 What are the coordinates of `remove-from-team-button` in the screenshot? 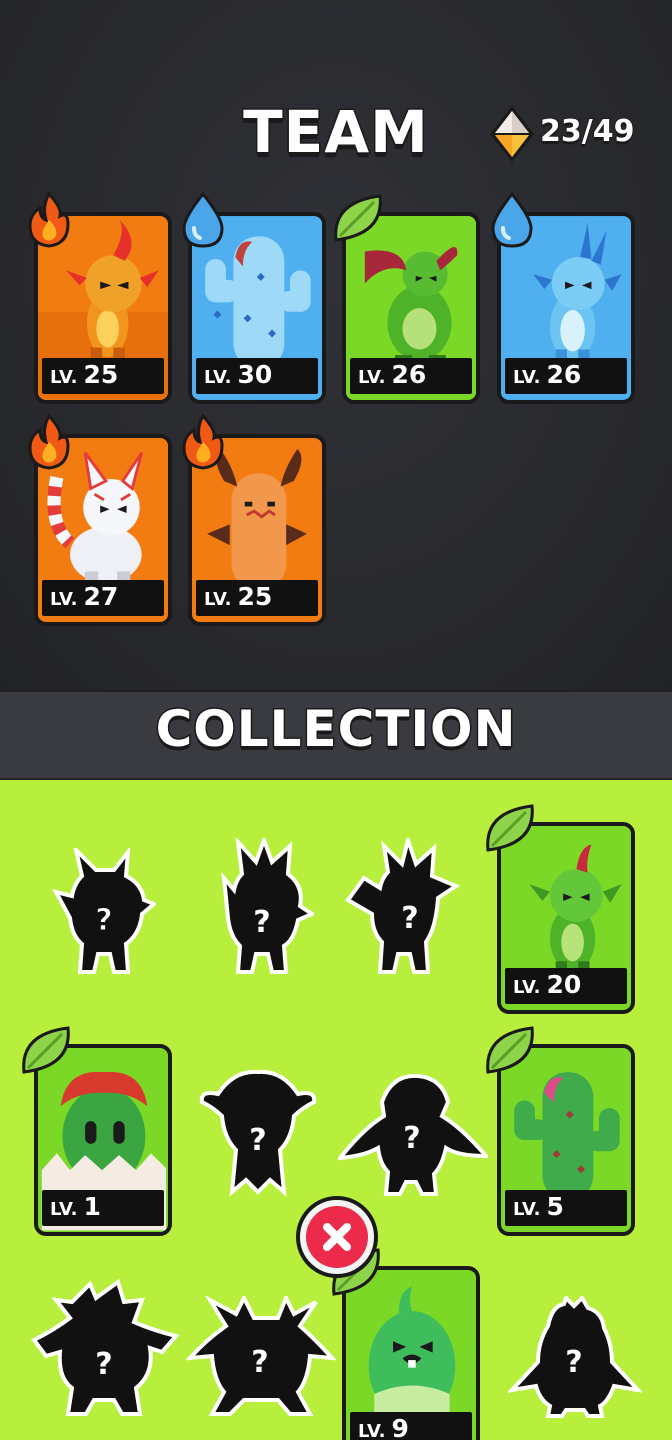 It's located at (337, 1237).